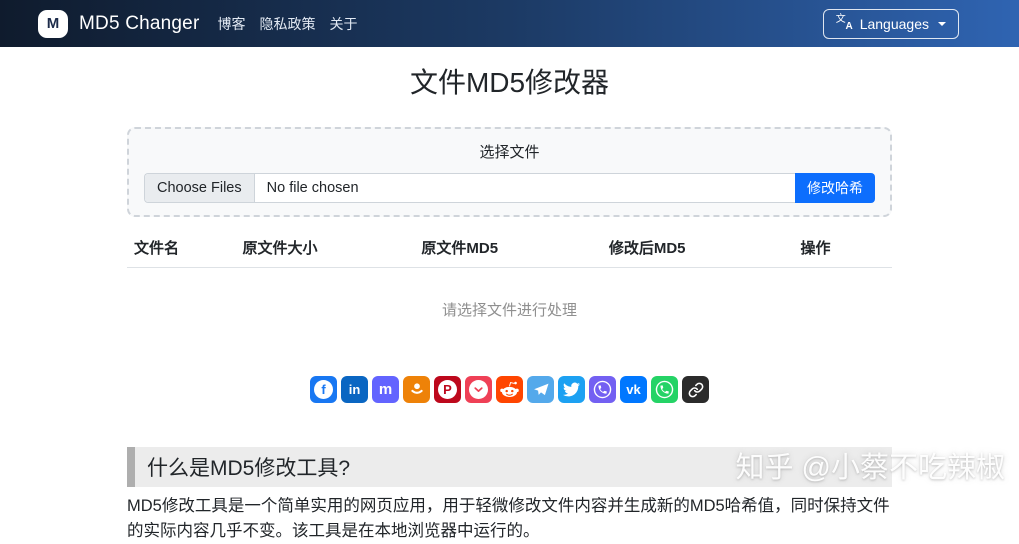 The width and height of the screenshot is (1019, 544). I want to click on column-header-modified-md5: 修改后MD5, so click(647, 248).